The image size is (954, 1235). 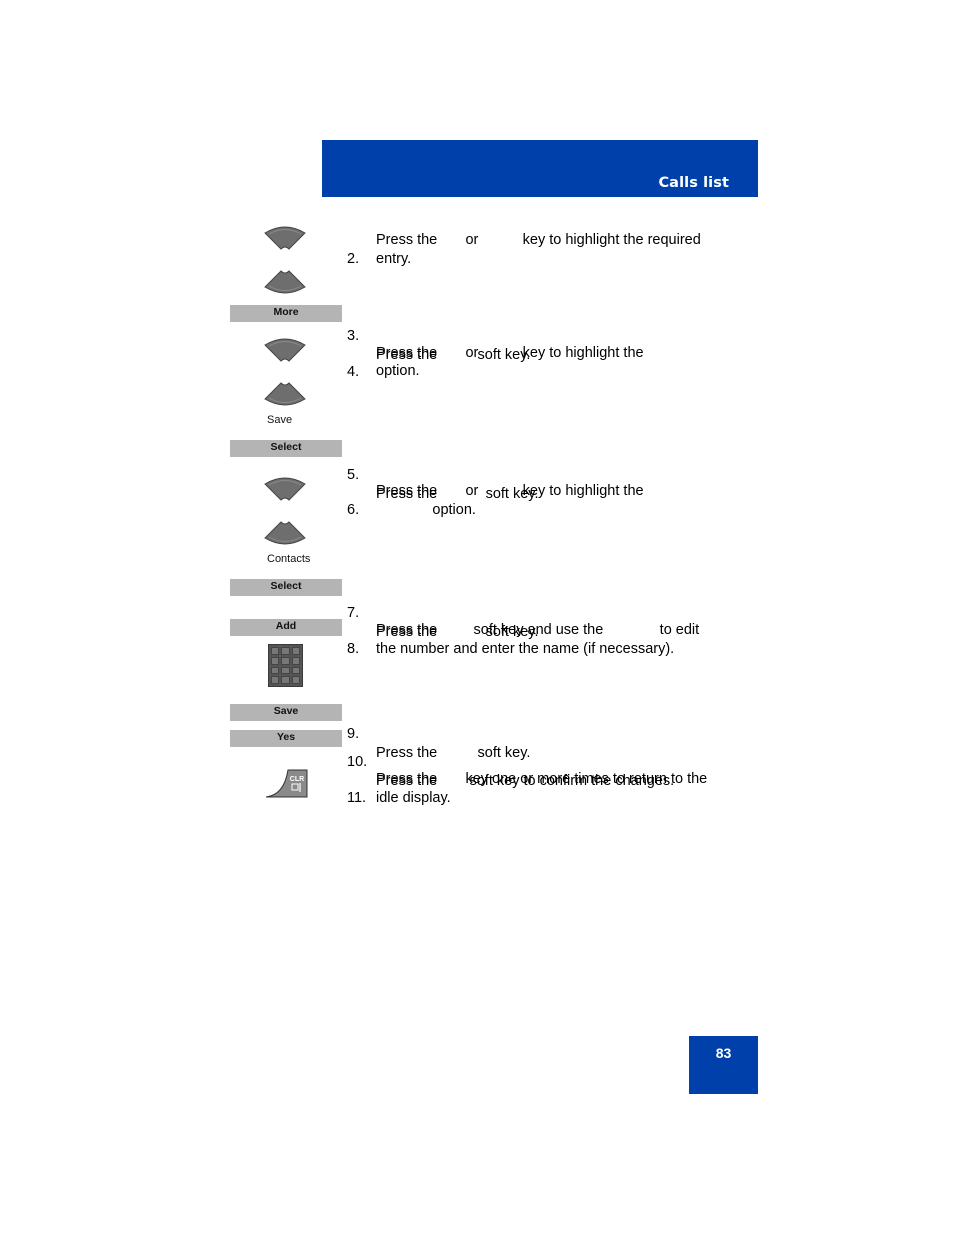 What do you see at coordinates (538, 630) in the screenshot?
I see `step-text: Press the soft key and use the to edit` at bounding box center [538, 630].